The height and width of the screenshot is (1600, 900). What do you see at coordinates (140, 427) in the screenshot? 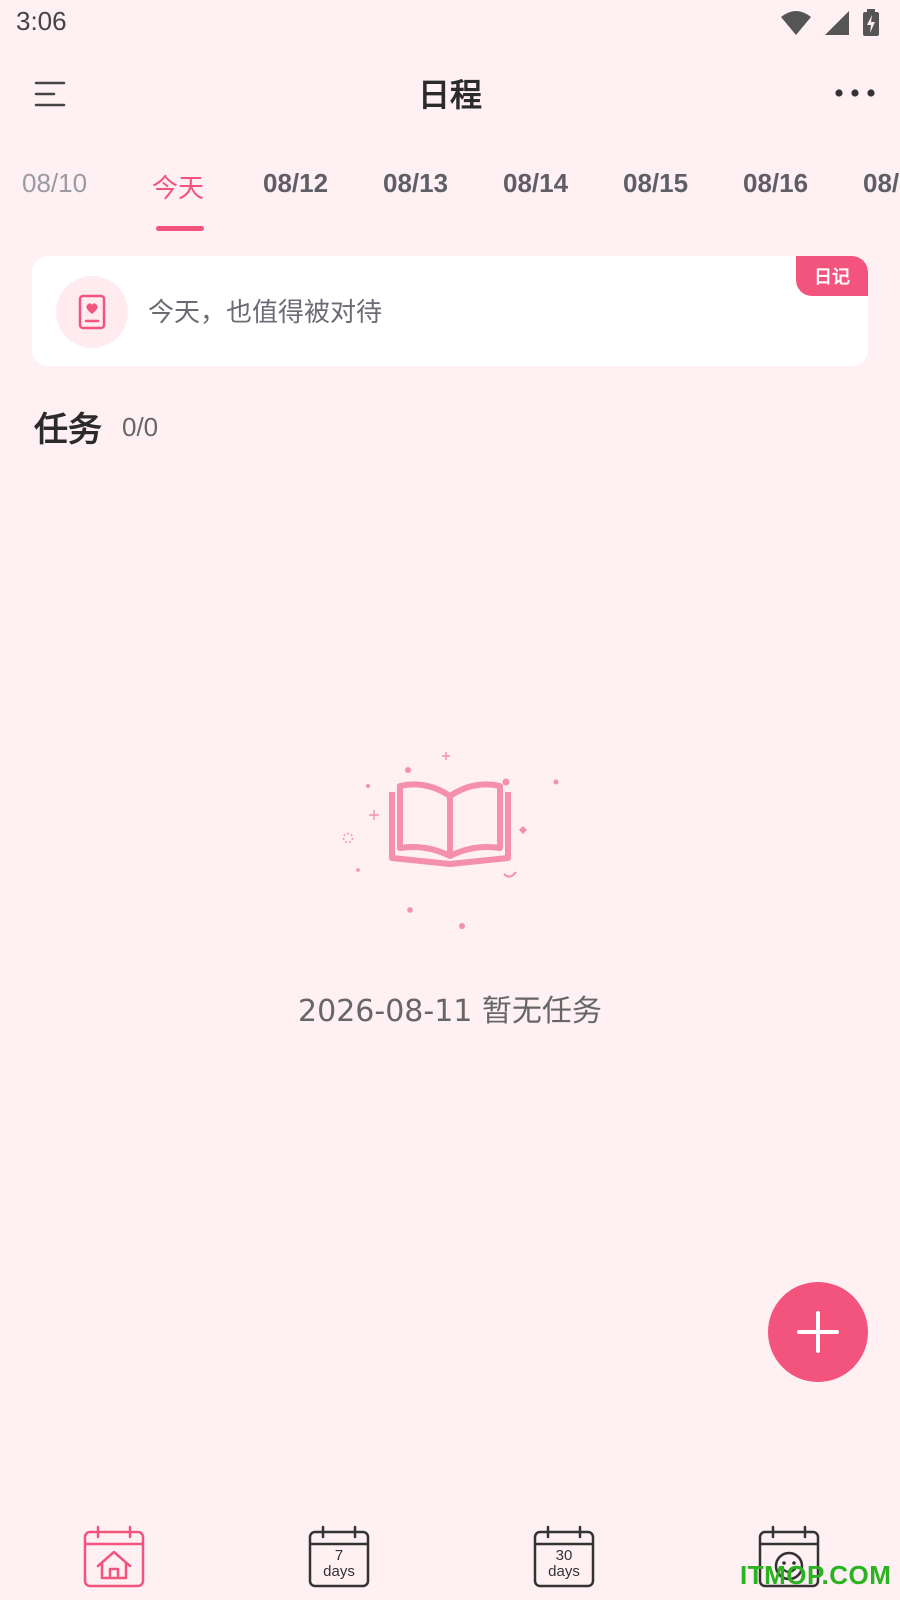
I see `tasks-count: 0/0` at bounding box center [140, 427].